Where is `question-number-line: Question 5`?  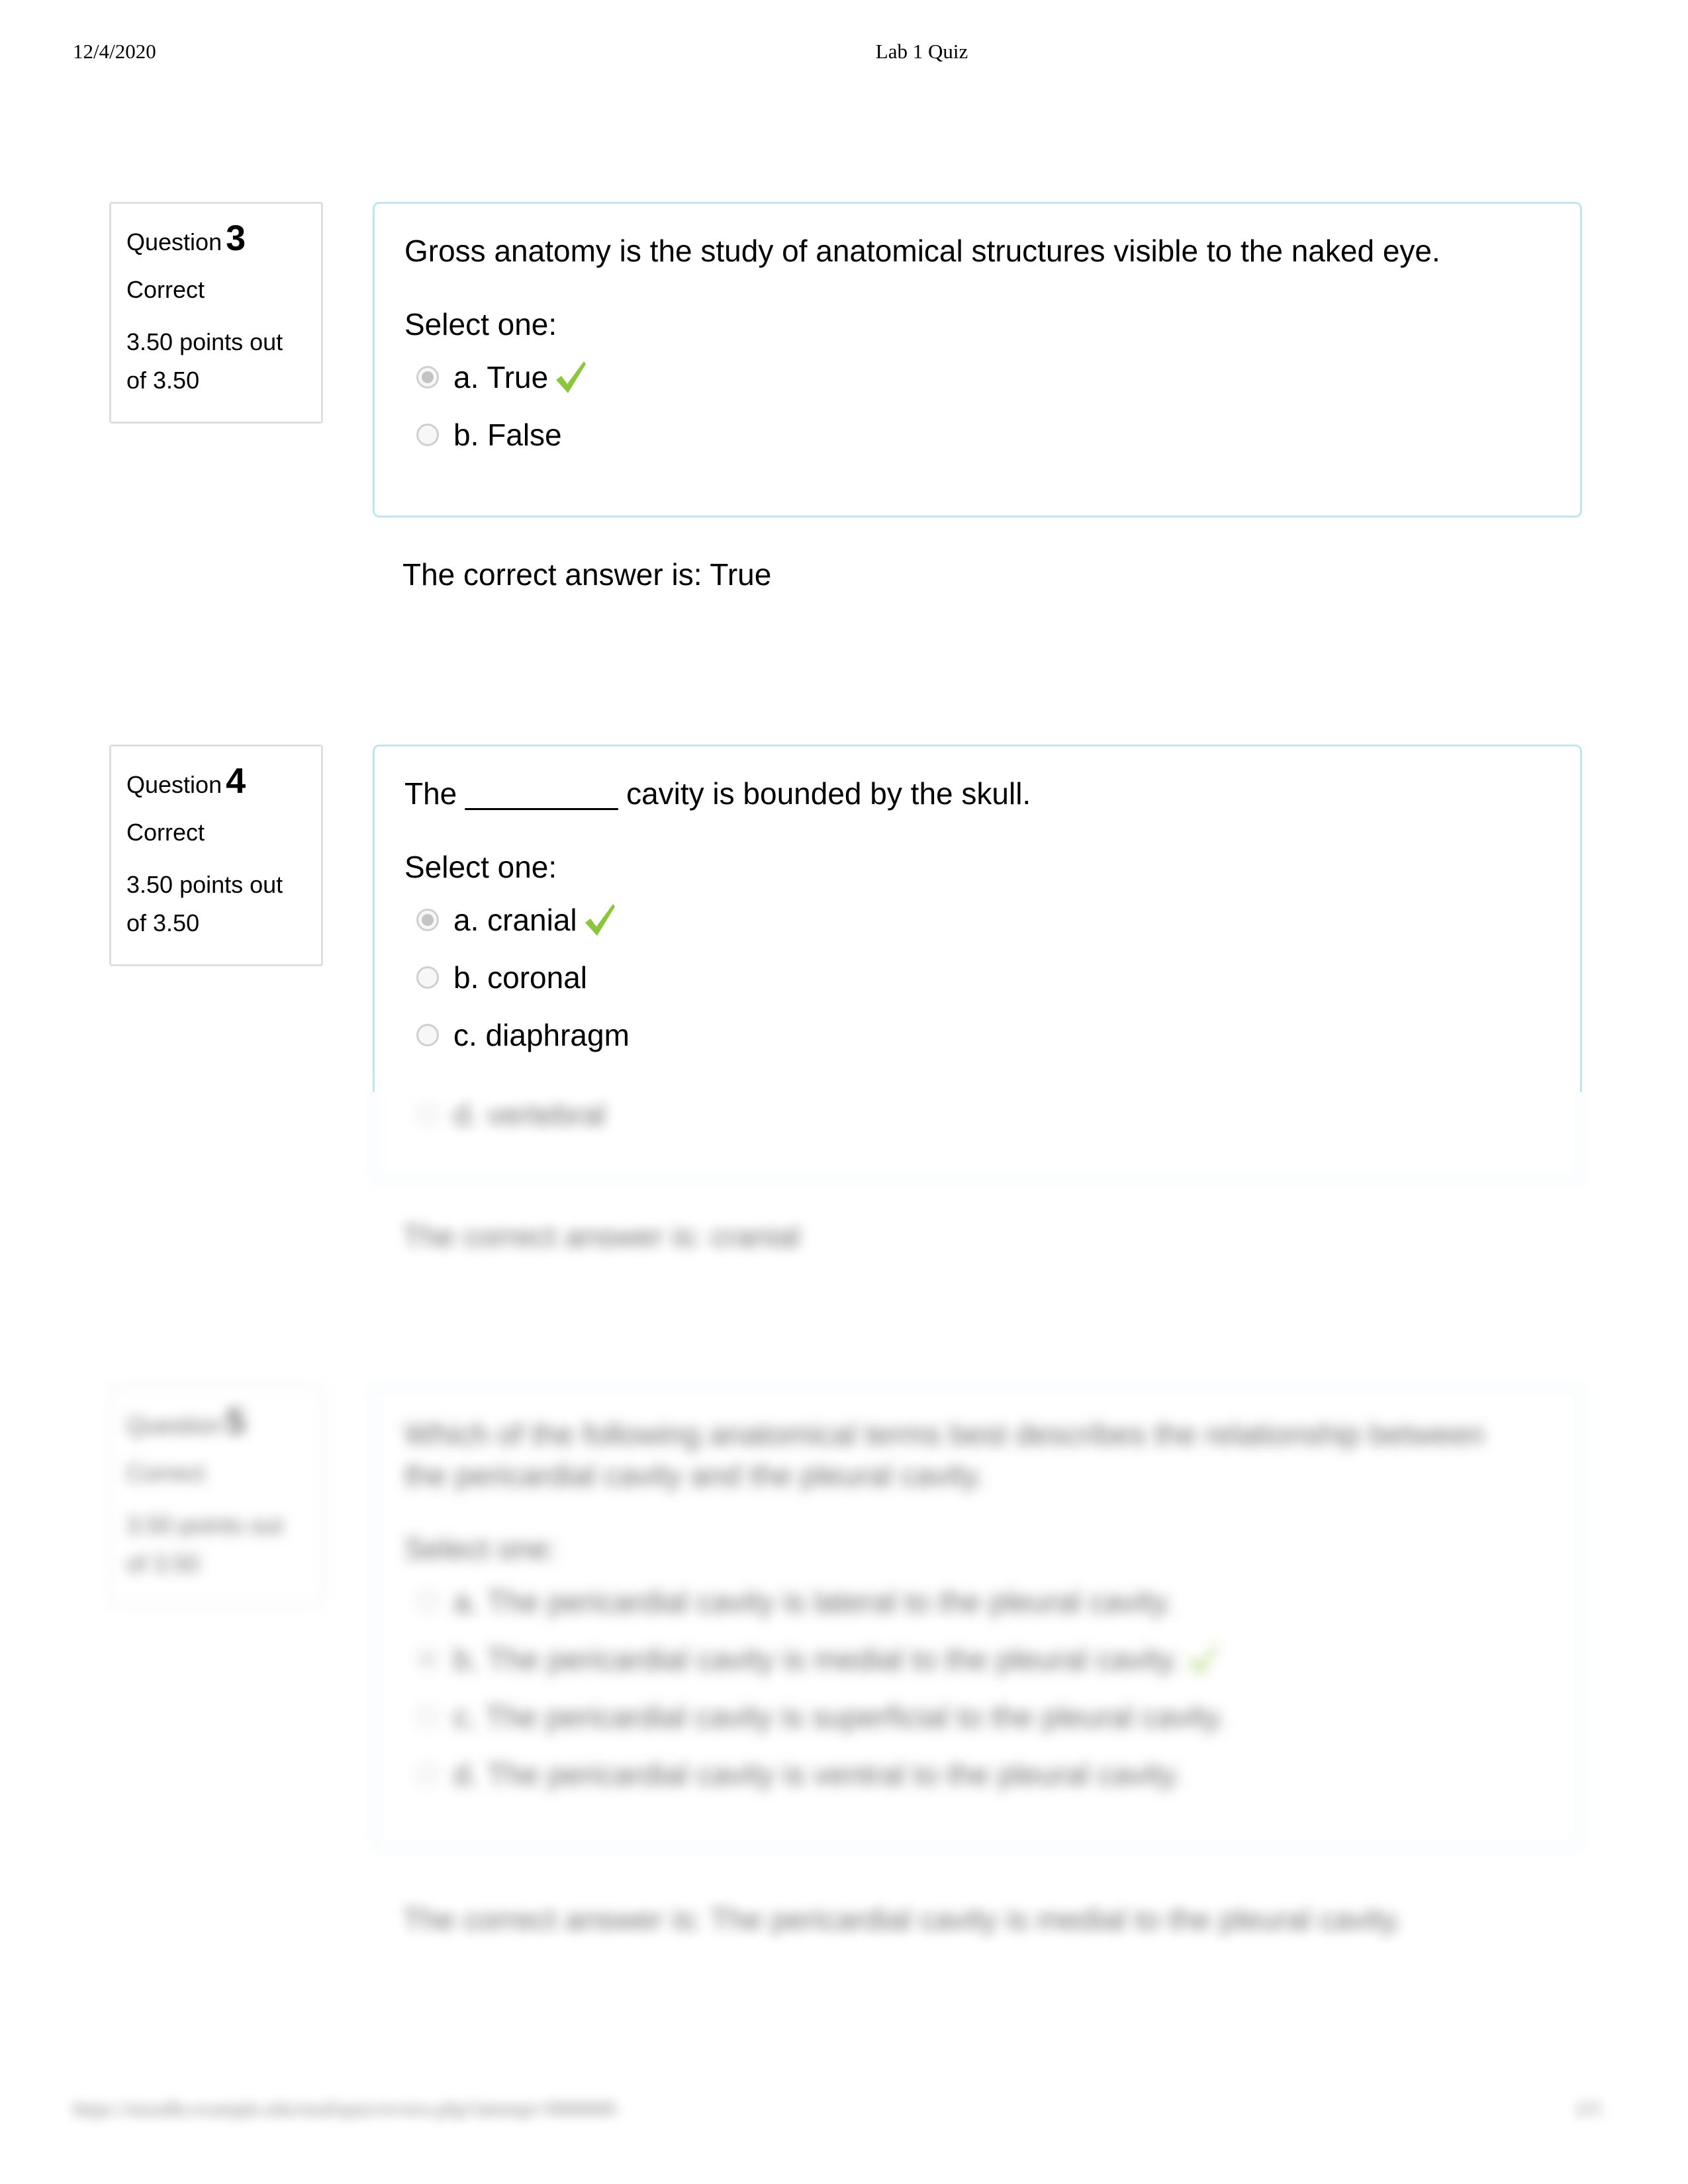 question-number-line: Question 5 is located at coordinates (223, 1422).